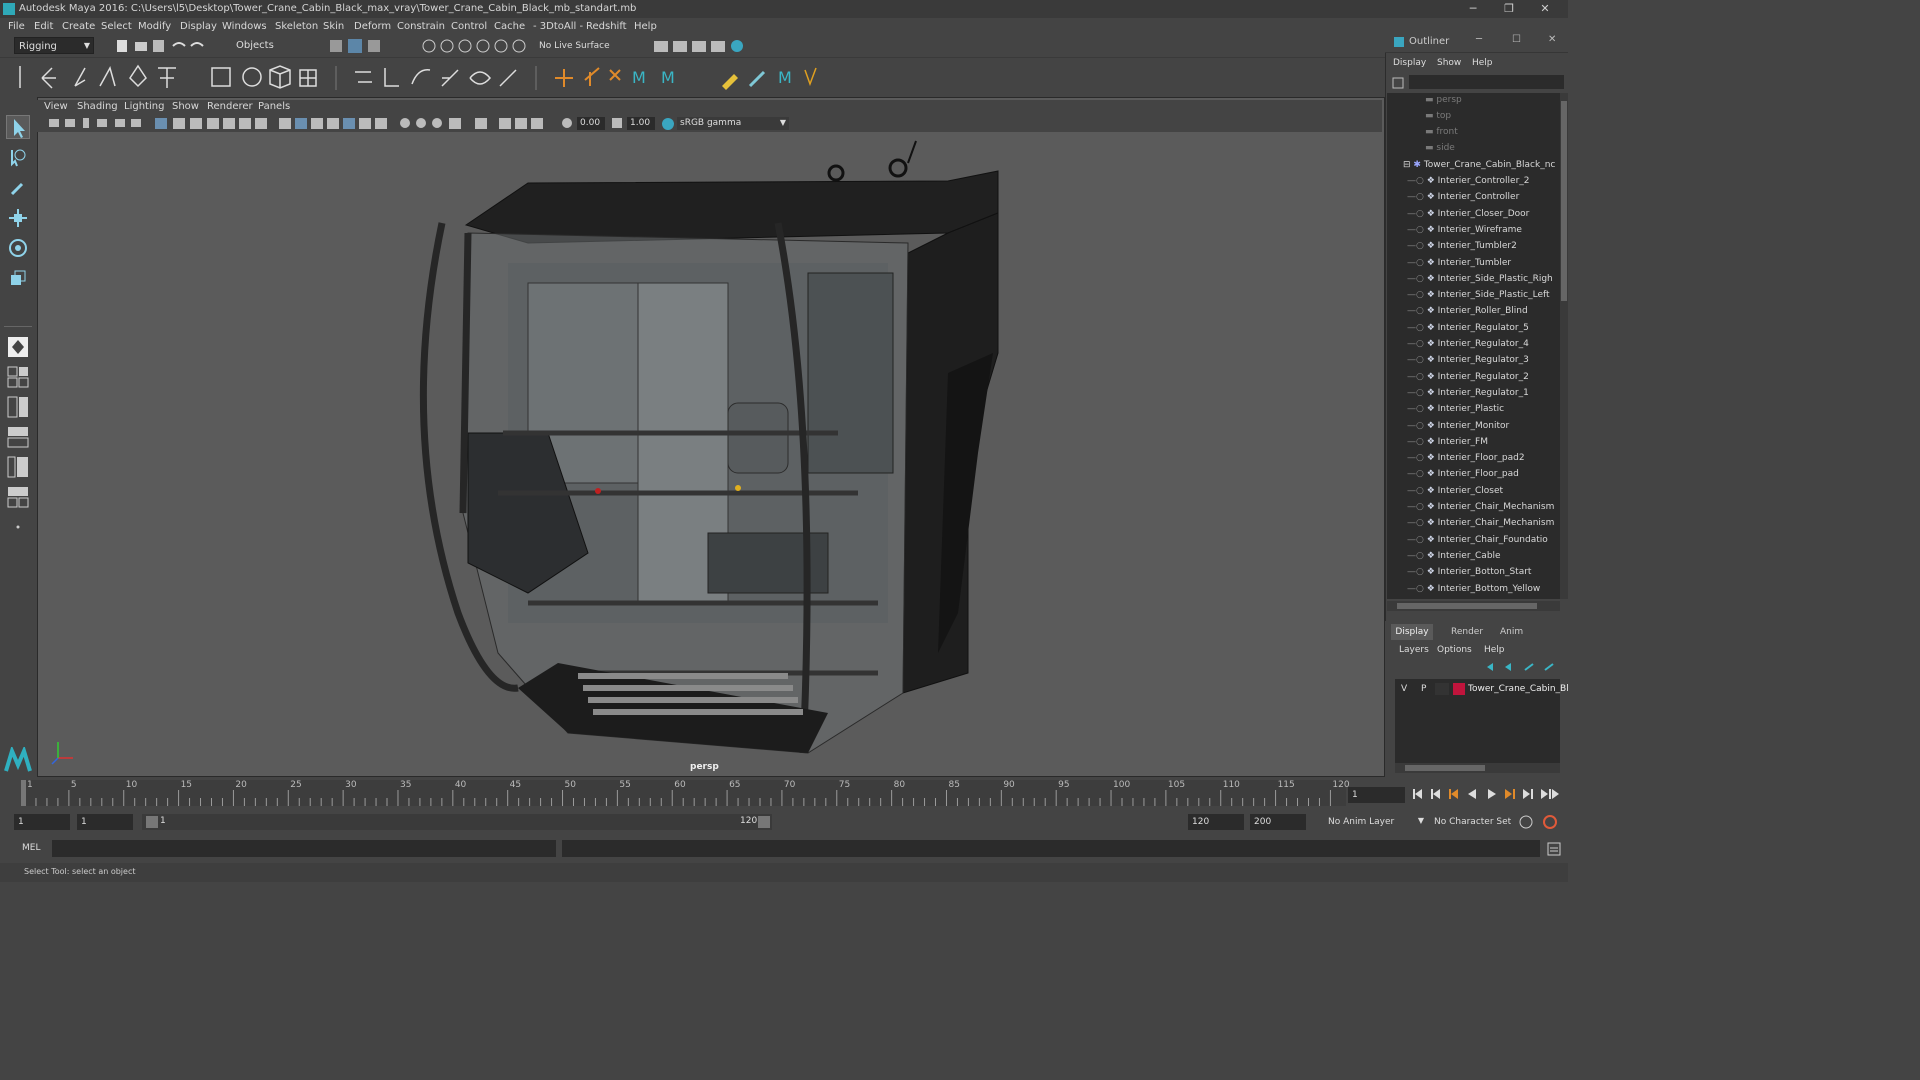 The height and width of the screenshot is (1080, 1920). What do you see at coordinates (591, 123) in the screenshot?
I see `exposure-field: 0.00` at bounding box center [591, 123].